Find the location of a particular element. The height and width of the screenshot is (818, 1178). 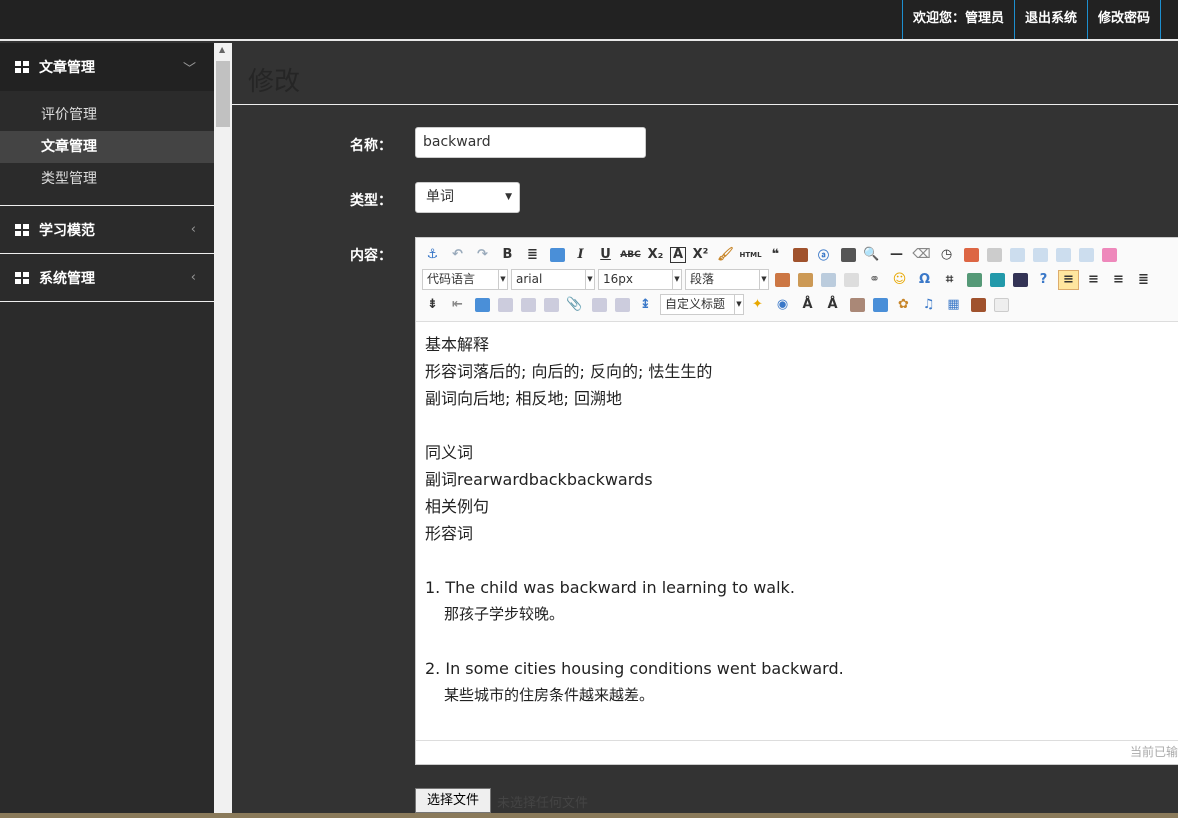

background-icon: ◉ is located at coordinates (782, 305).